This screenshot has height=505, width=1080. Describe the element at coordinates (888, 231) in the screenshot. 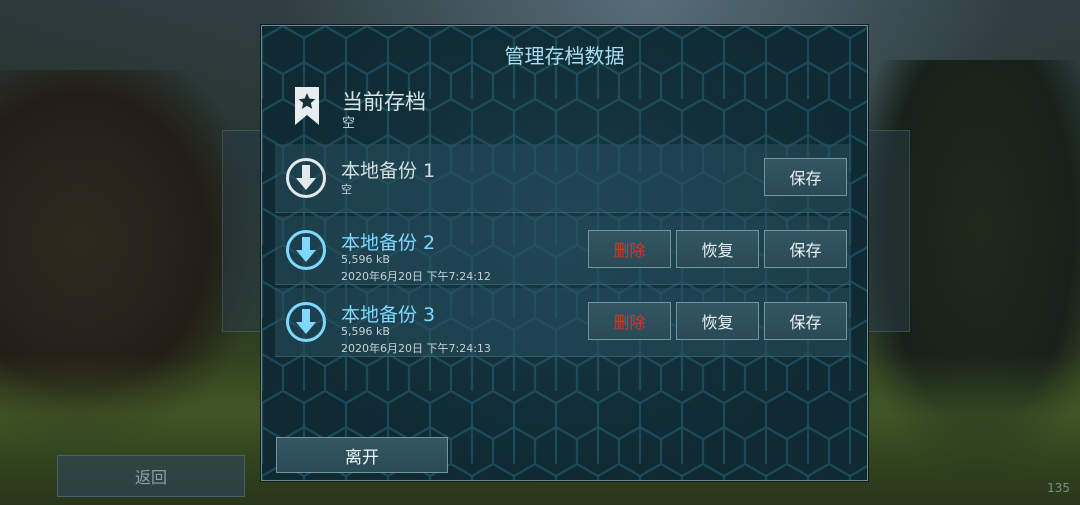

I see `background-menu-panel-right` at that location.